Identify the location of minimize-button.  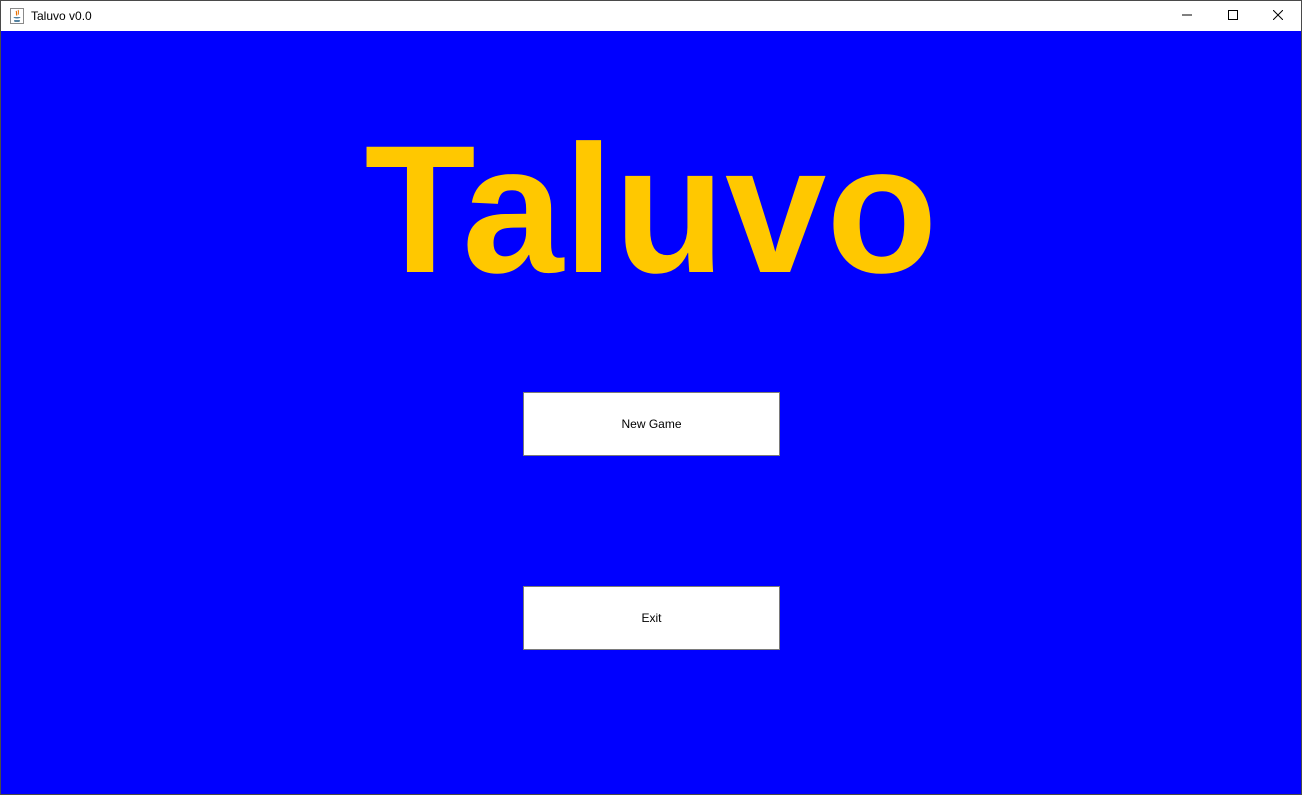
(1187, 16).